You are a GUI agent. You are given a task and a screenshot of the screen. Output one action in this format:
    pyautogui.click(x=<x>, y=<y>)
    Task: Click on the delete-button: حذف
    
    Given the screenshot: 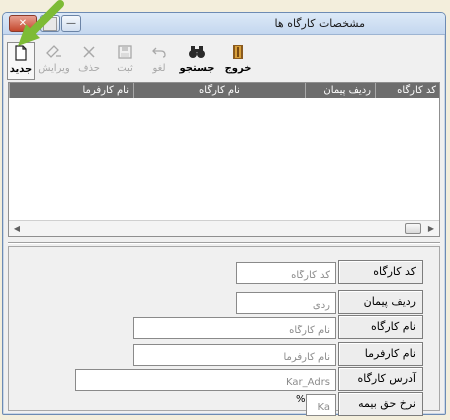 What is the action you would take?
    pyautogui.click(x=89, y=61)
    